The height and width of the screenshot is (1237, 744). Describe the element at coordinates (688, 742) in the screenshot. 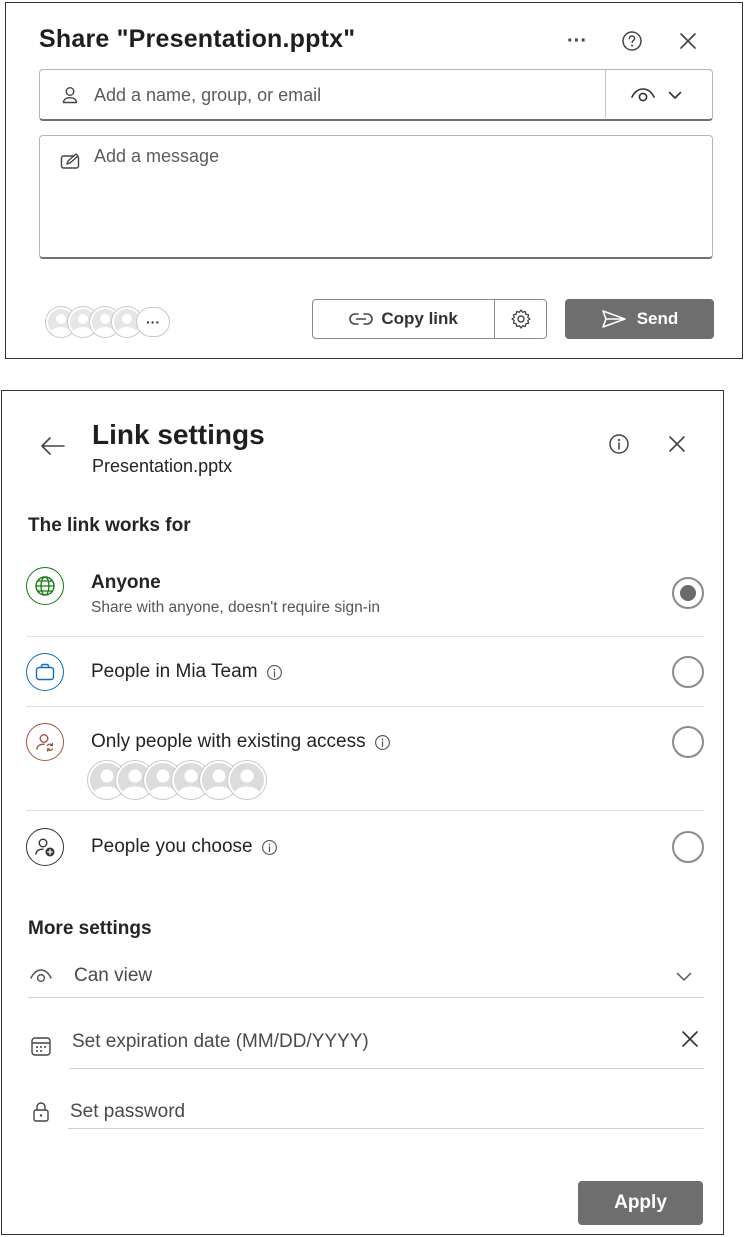

I see `option-existing-access-radio` at that location.